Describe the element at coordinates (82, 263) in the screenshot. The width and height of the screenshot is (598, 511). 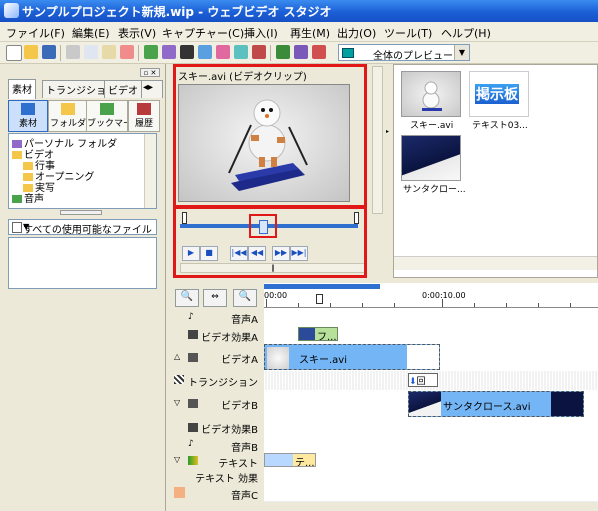
I see `file-list` at that location.